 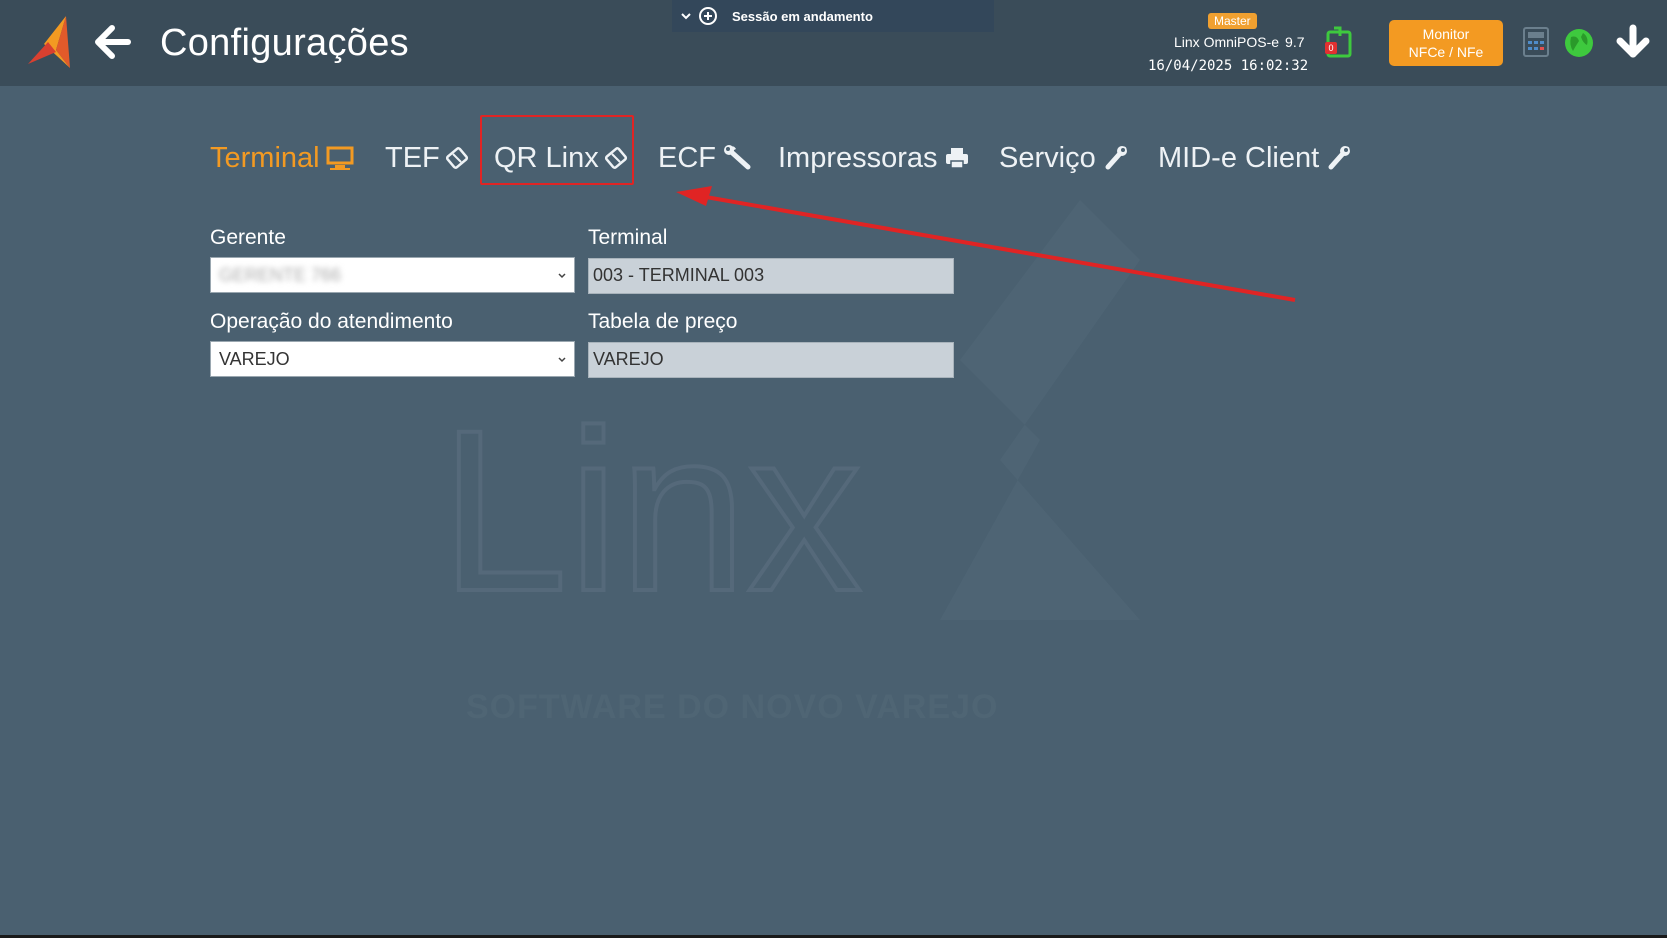 What do you see at coordinates (1579, 43) in the screenshot?
I see `globe-icon` at bounding box center [1579, 43].